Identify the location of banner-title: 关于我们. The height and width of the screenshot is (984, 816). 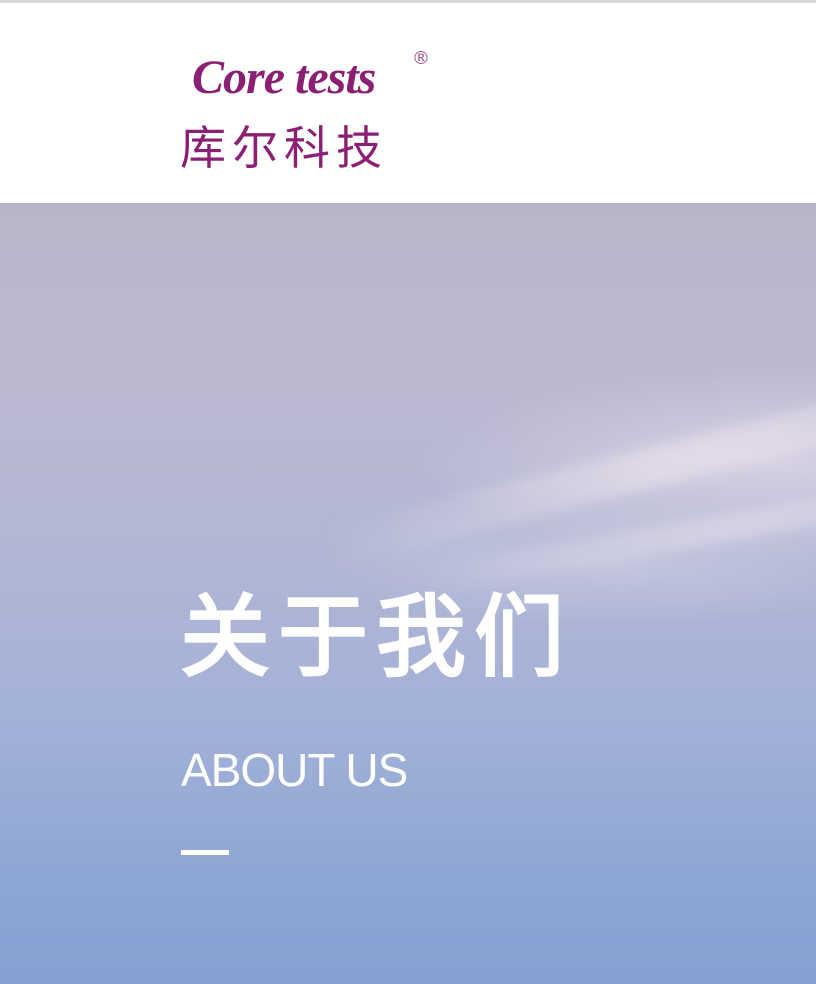
(376, 637).